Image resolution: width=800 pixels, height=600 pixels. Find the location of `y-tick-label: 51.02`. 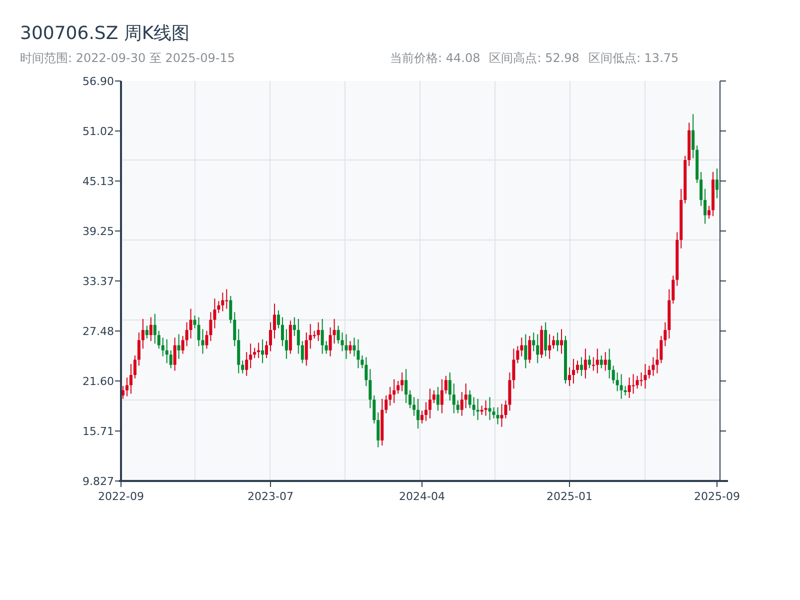

y-tick-label: 51.02 is located at coordinates (98, 131).